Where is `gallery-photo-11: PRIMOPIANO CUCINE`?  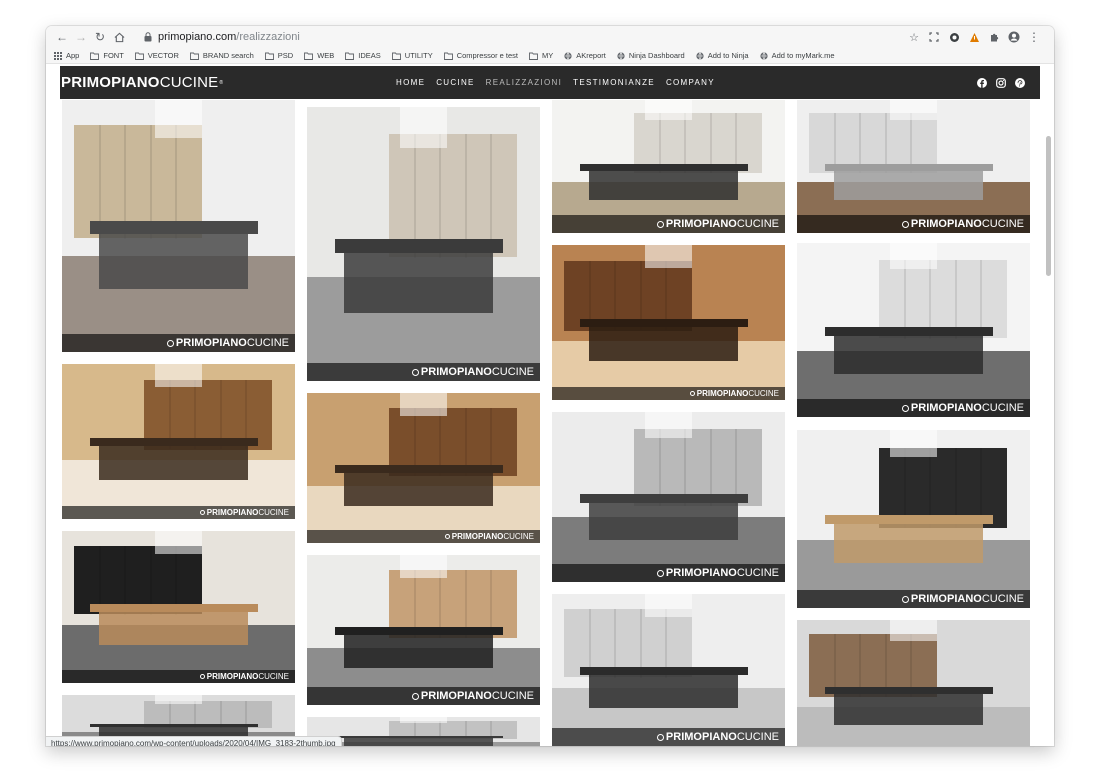 gallery-photo-11: PRIMOPIANO CUCINE is located at coordinates (423, 630).